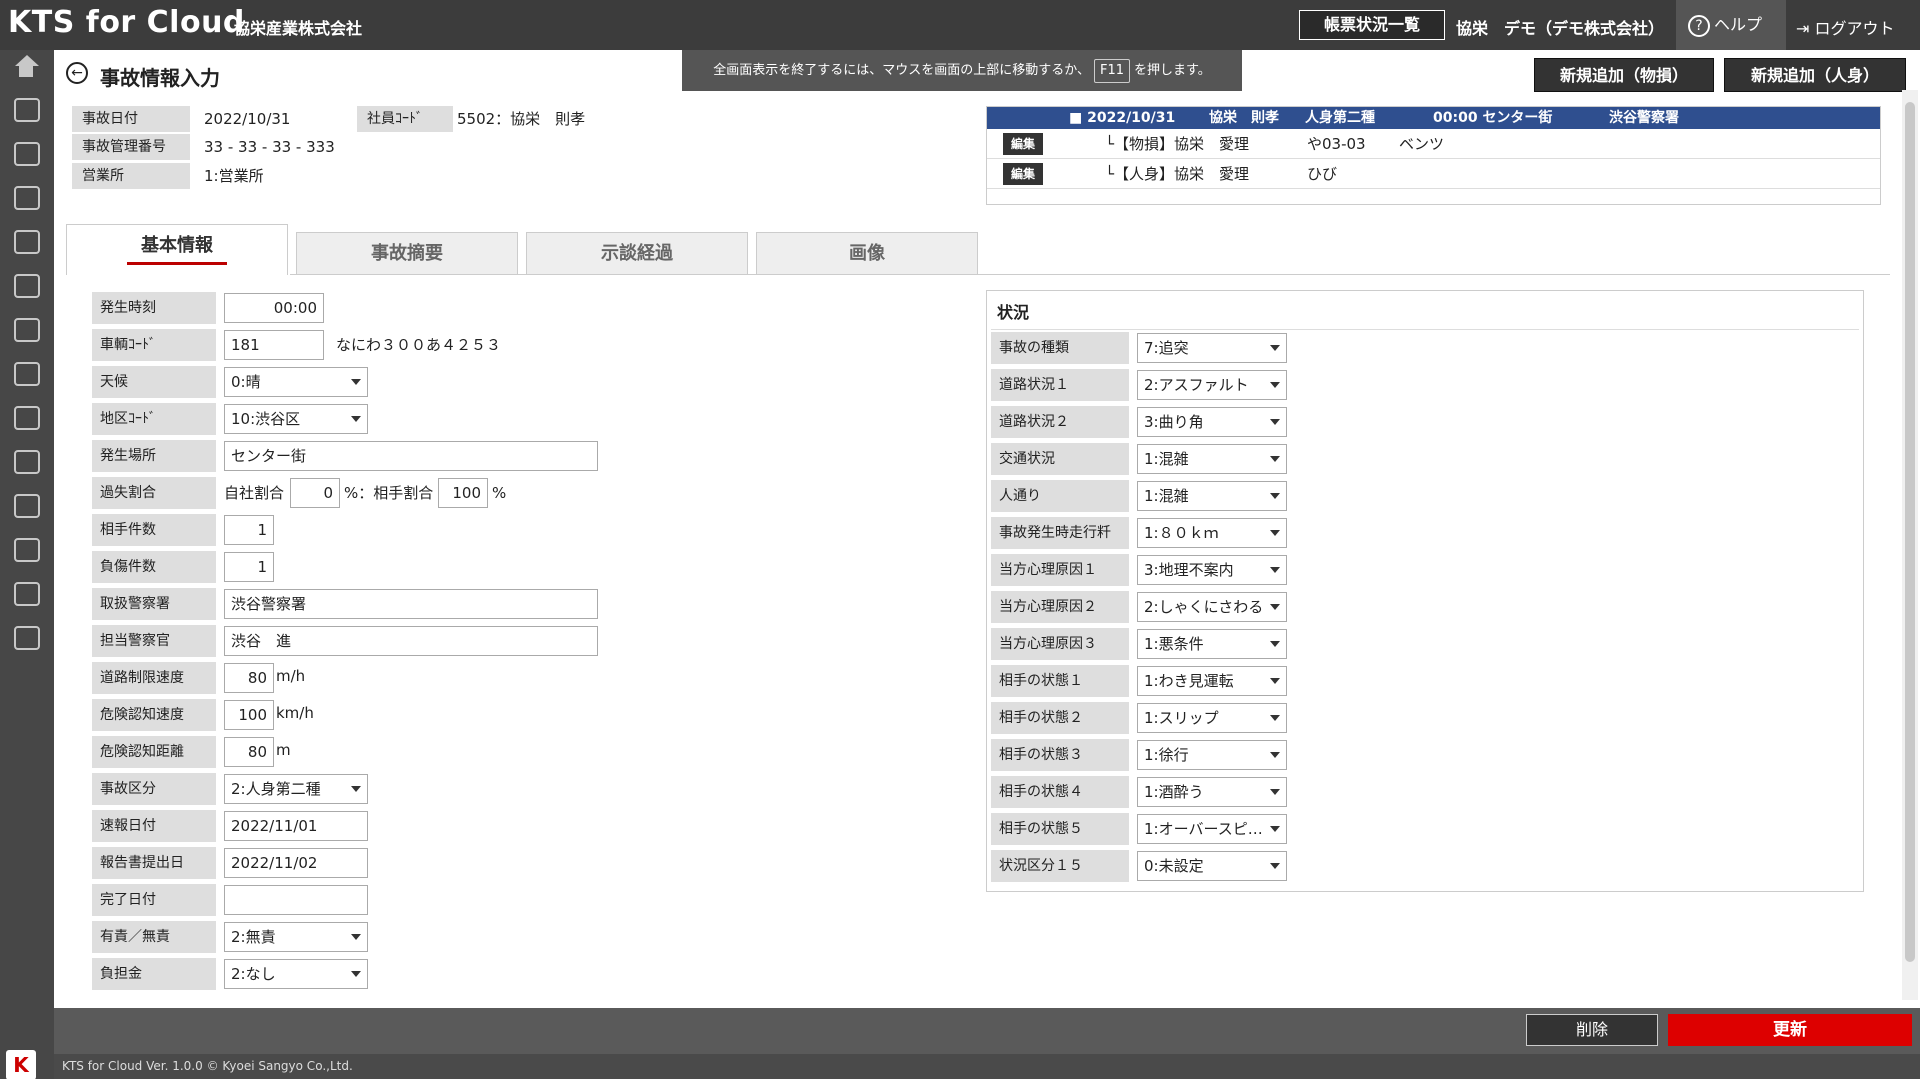  I want to click on completion-date-input, so click(296, 900).